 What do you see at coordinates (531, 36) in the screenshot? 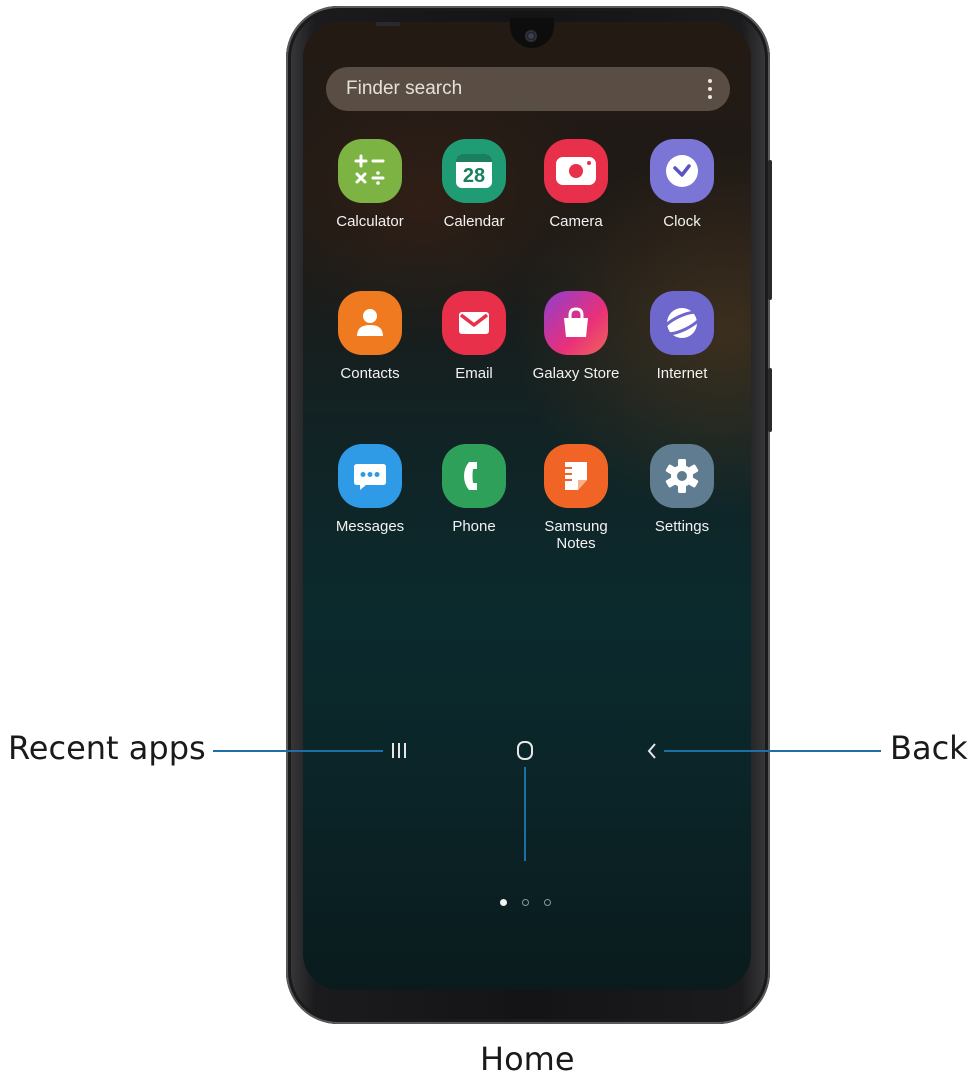
I see `front-camera-icon` at bounding box center [531, 36].